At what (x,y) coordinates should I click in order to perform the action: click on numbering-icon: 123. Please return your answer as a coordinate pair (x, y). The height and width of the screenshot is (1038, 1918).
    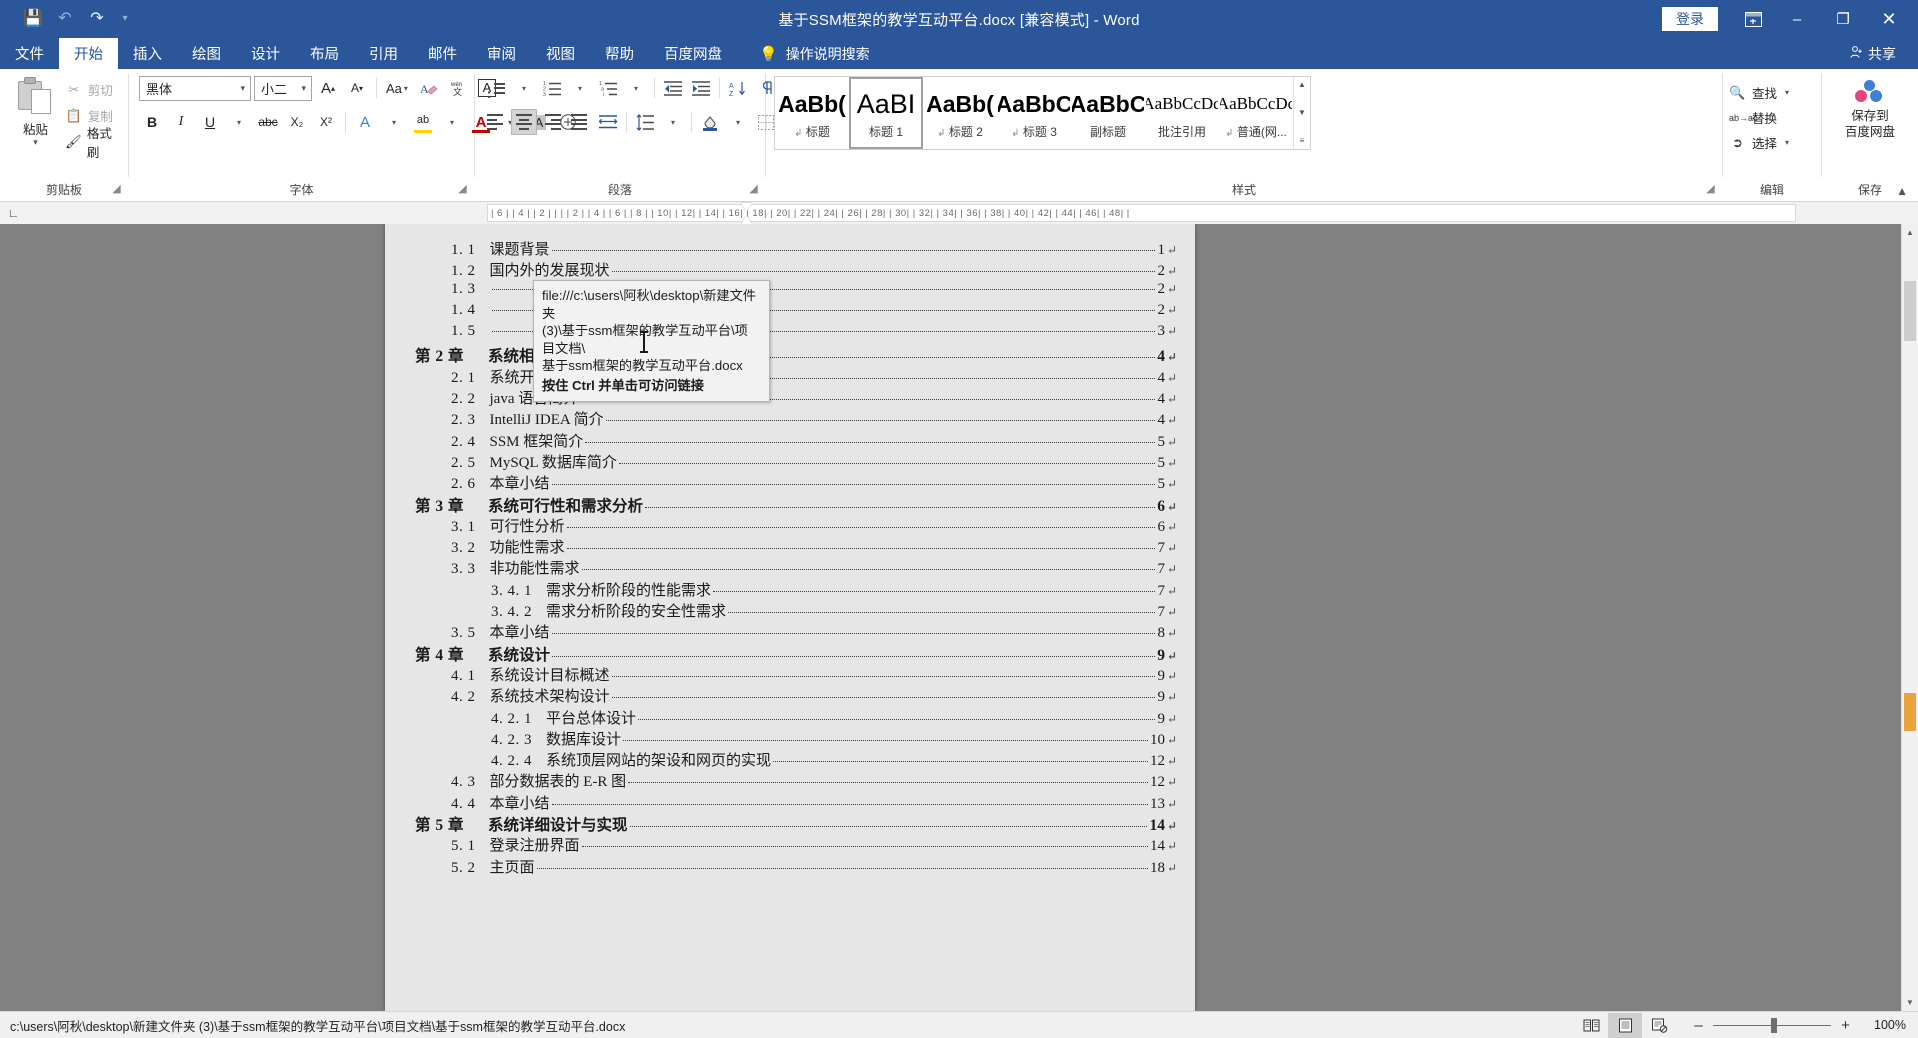
    Looking at the image, I should click on (552, 88).